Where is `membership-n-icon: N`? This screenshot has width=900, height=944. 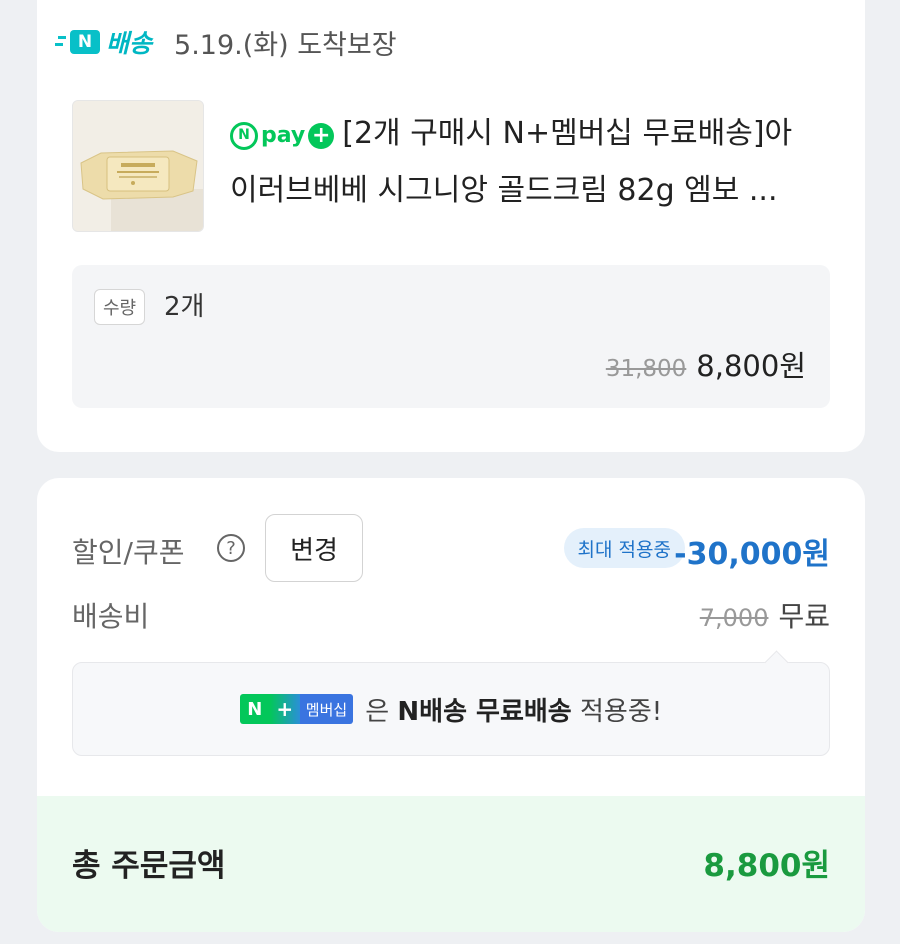 membership-n-icon: N is located at coordinates (254, 709).